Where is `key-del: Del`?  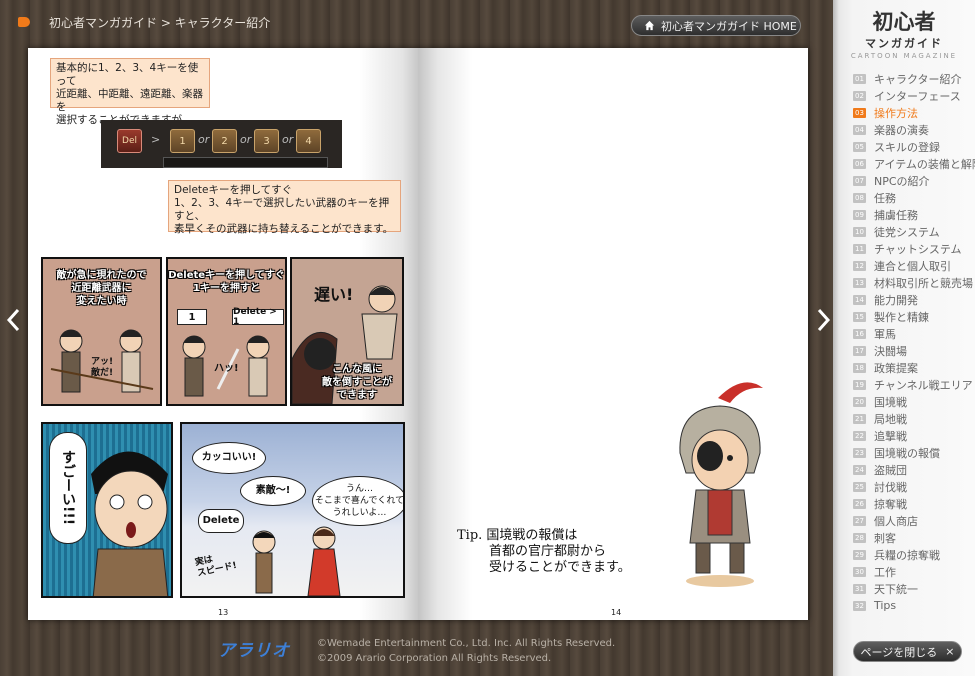 key-del: Del is located at coordinates (129, 141).